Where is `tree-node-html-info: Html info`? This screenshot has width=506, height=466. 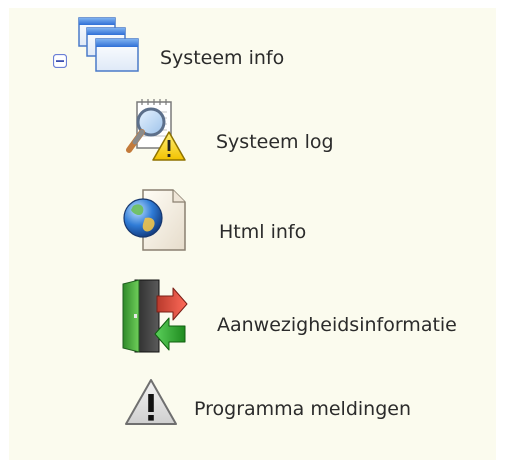 tree-node-html-info: Html info is located at coordinates (246, 223).